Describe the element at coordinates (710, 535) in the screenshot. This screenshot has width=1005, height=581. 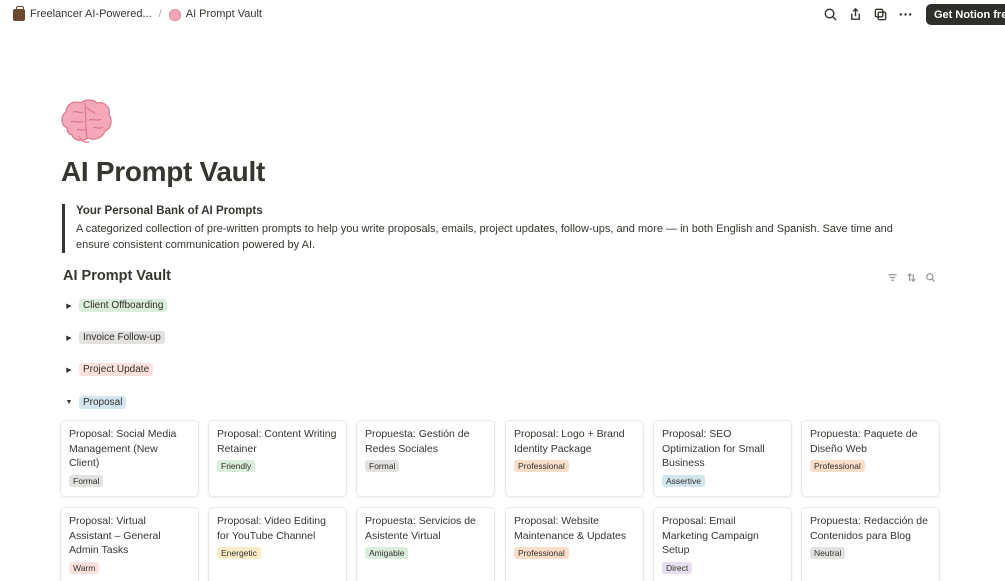
I see `card-title: Proposal: Email Marketing Campaign Setup` at that location.